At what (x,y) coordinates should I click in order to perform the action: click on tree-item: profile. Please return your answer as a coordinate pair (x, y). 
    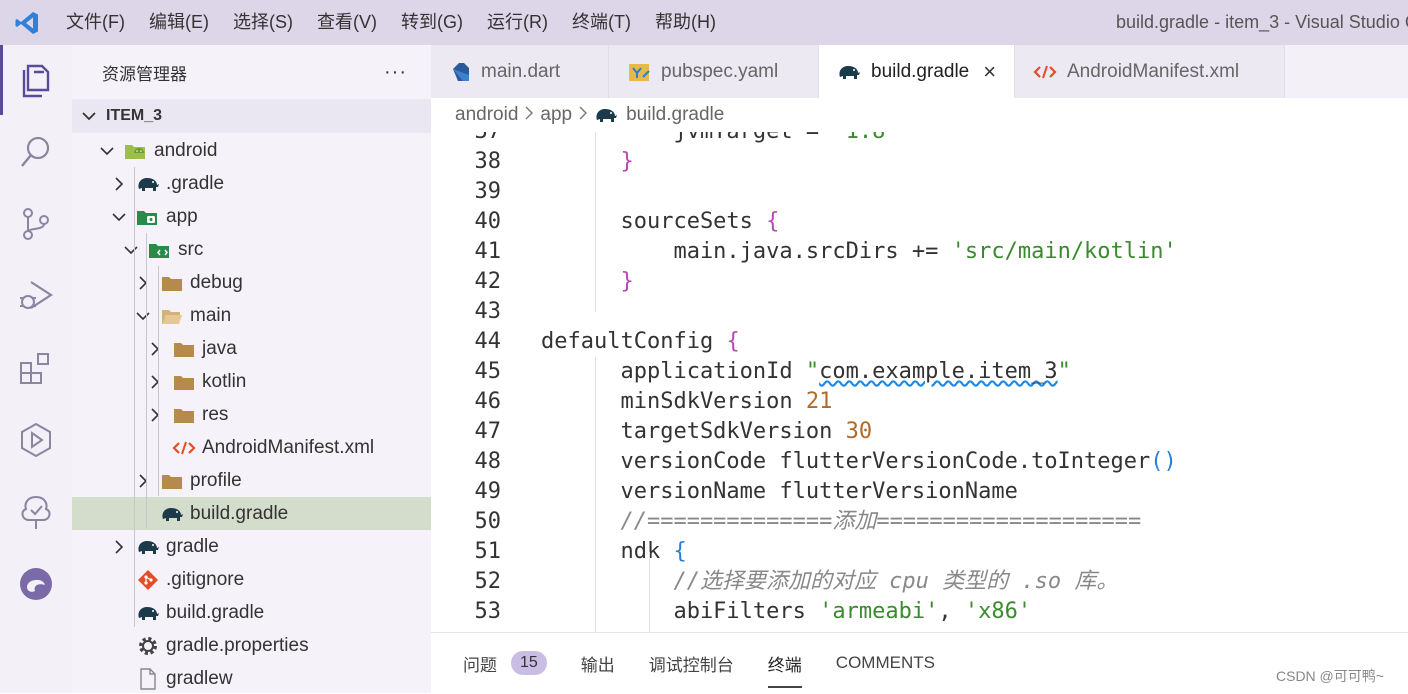
    Looking at the image, I should click on (251, 480).